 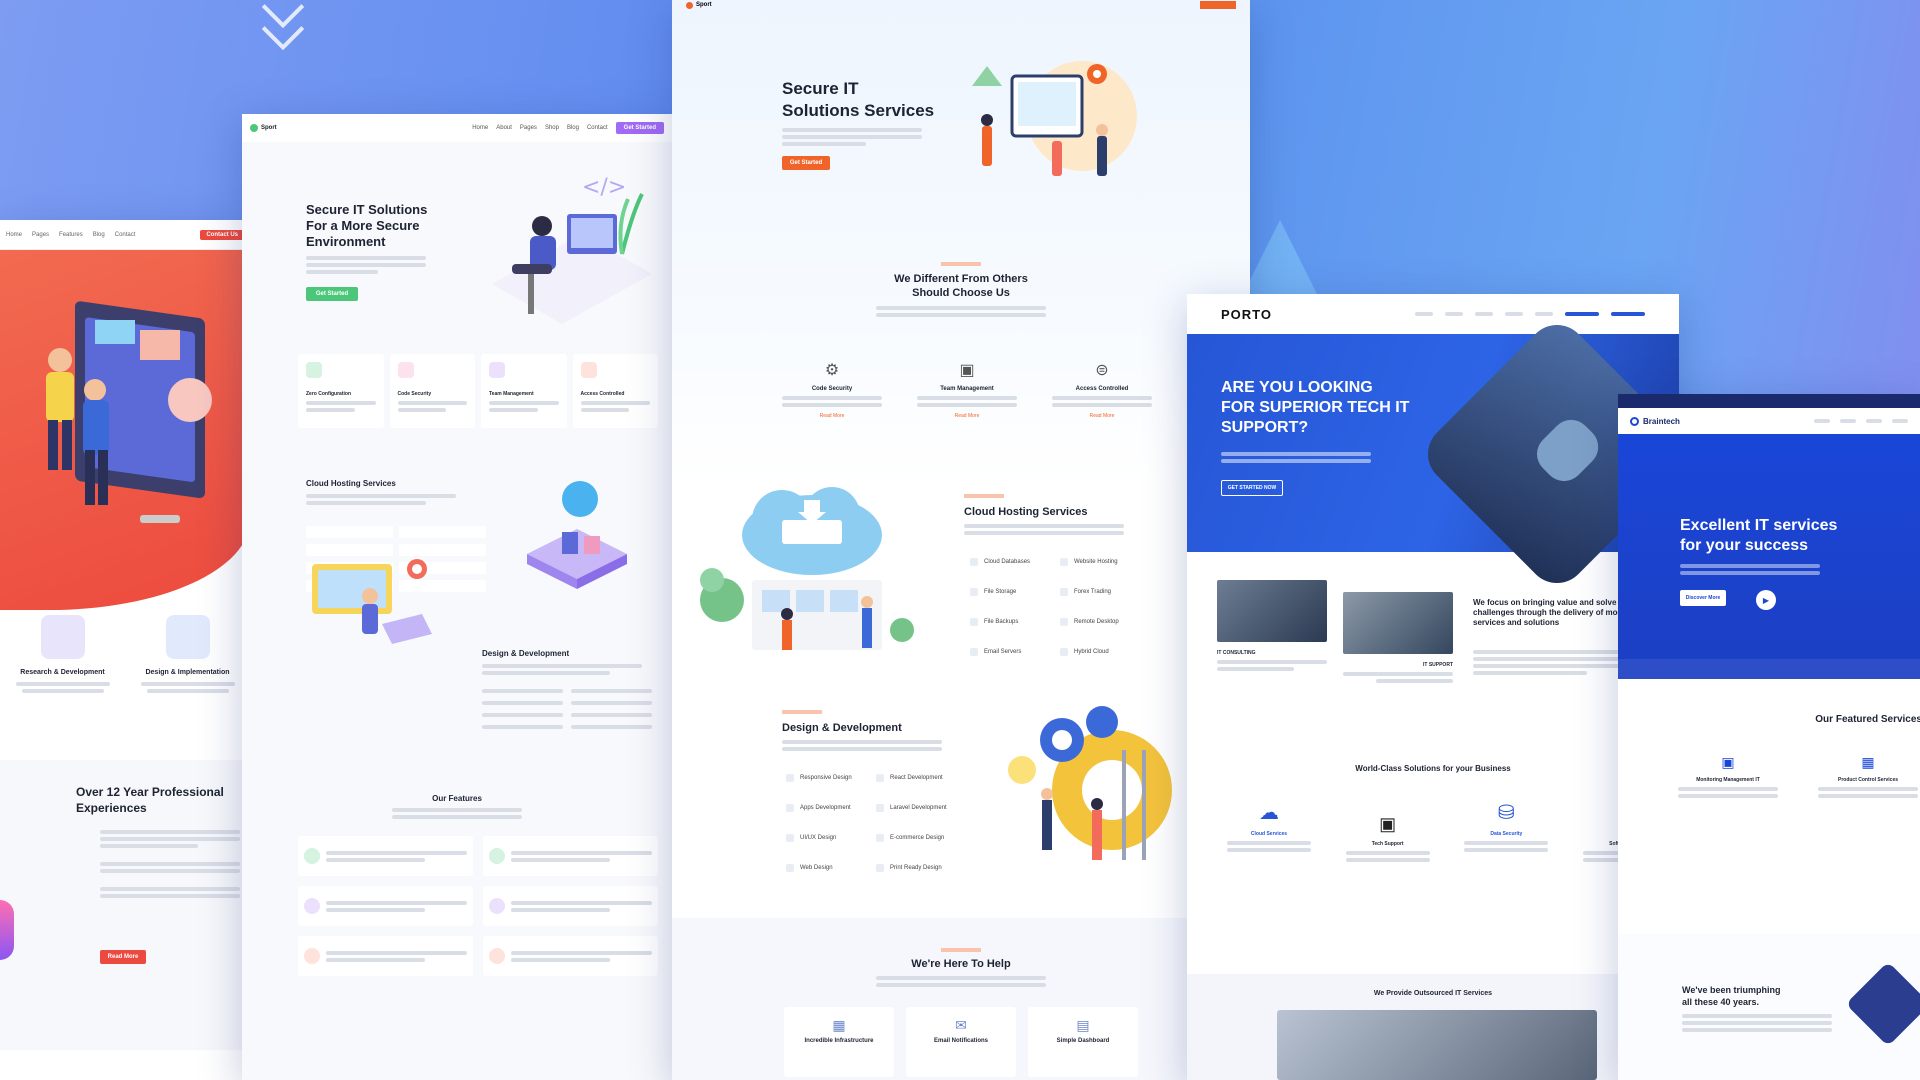 I want to click on nav-item: Features, so click(x=71, y=235).